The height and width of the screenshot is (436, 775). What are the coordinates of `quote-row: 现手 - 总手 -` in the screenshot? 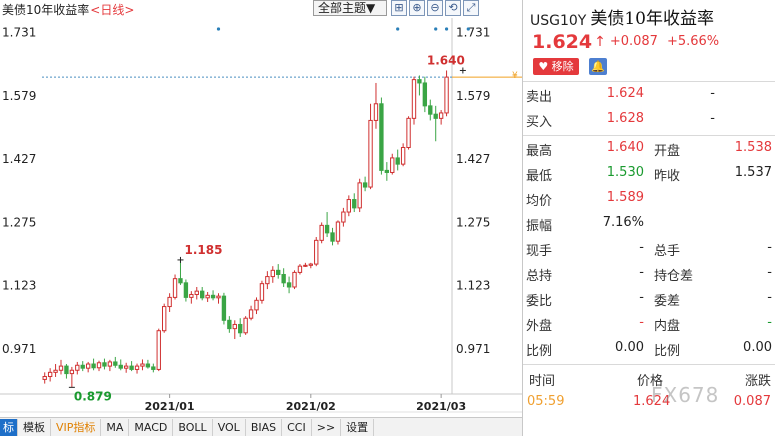 It's located at (649, 248).